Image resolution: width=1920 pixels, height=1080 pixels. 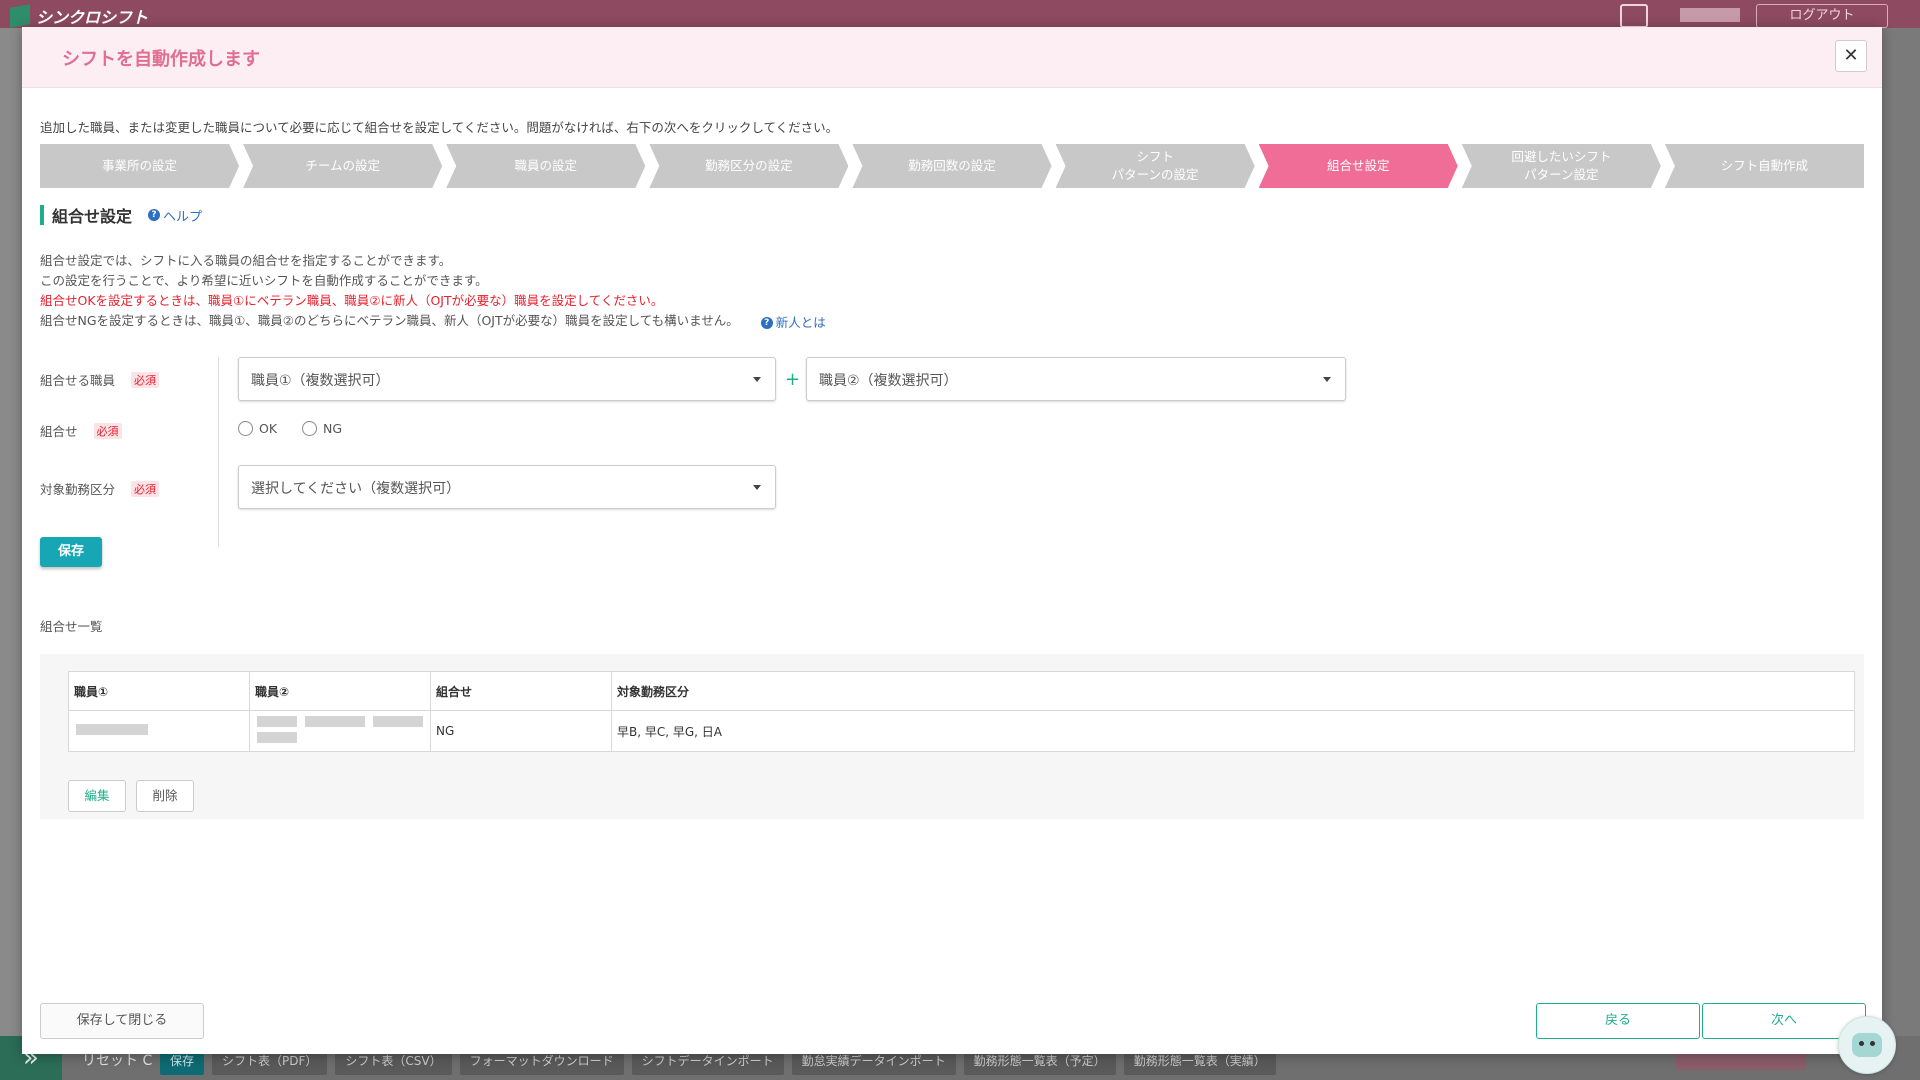 I want to click on ng-radio: NG, so click(x=322, y=428).